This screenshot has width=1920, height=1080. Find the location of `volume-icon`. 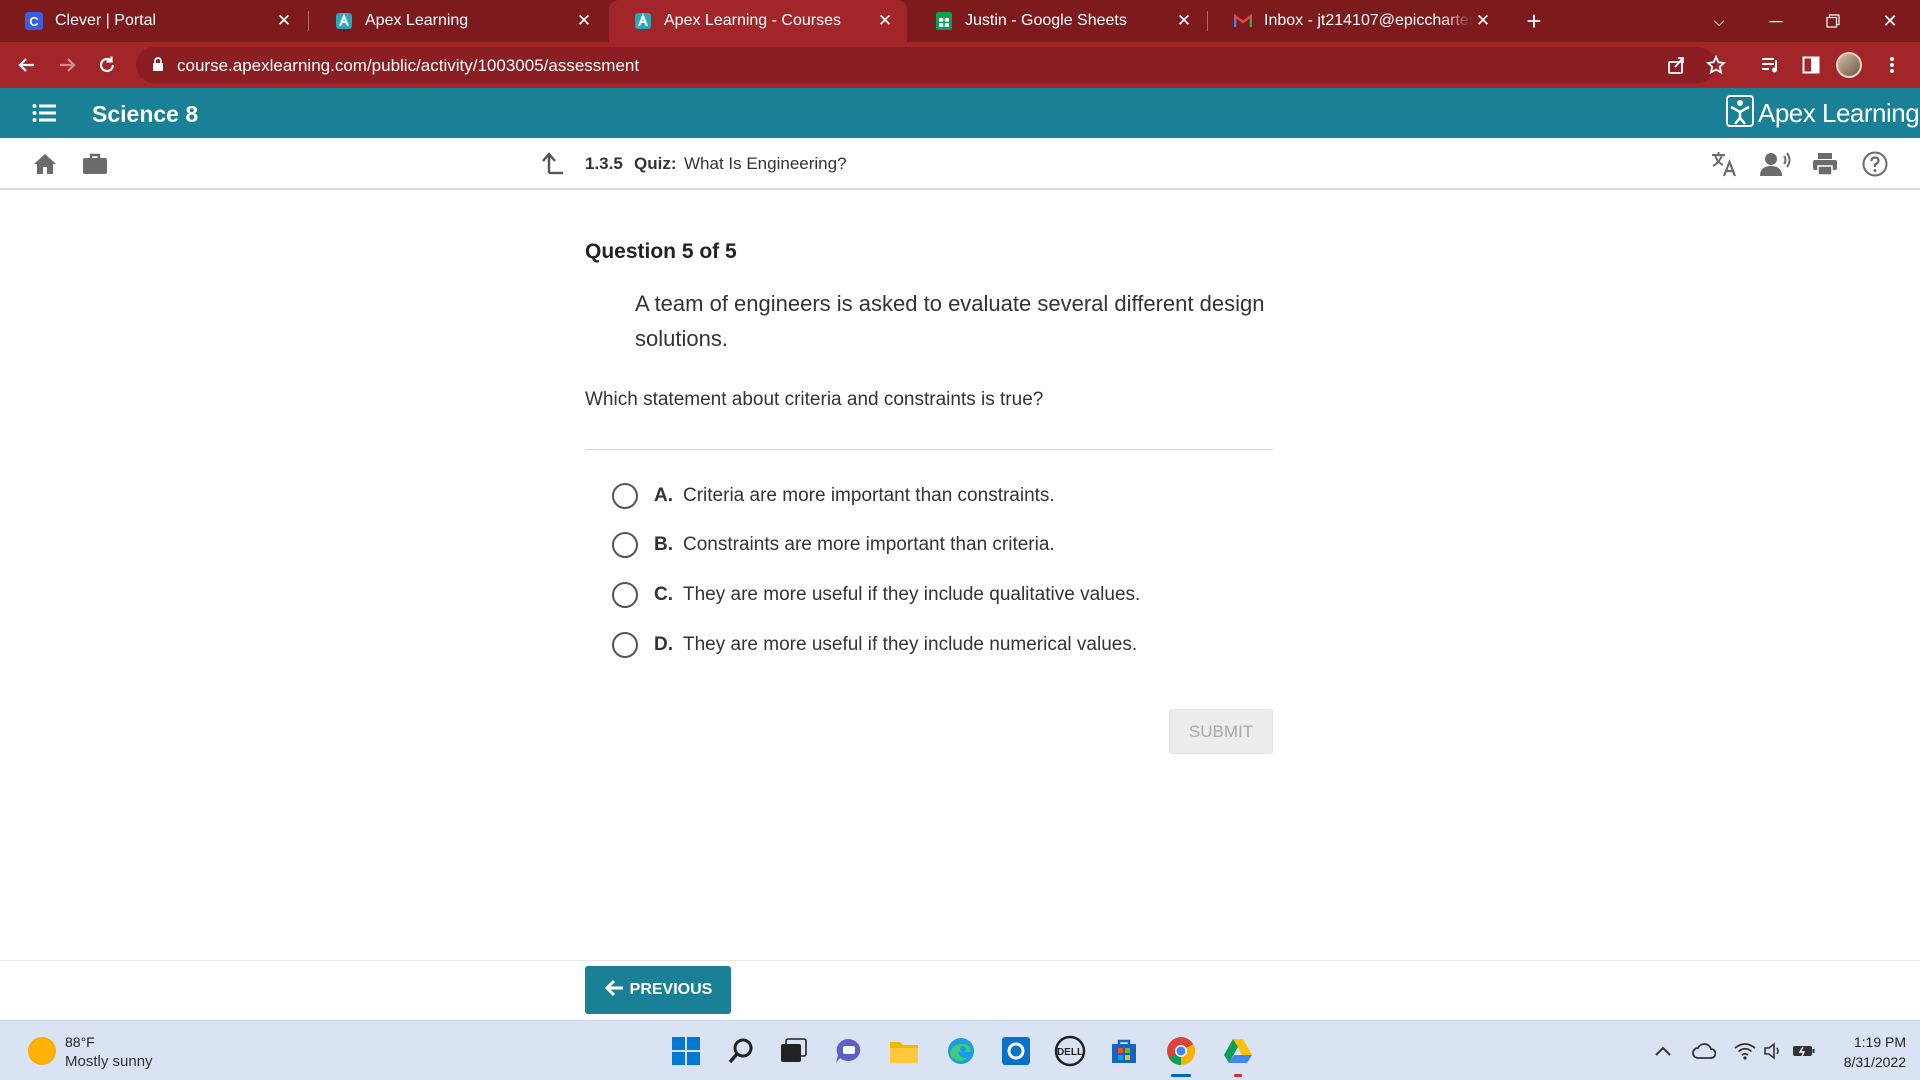

volume-icon is located at coordinates (1774, 1051).